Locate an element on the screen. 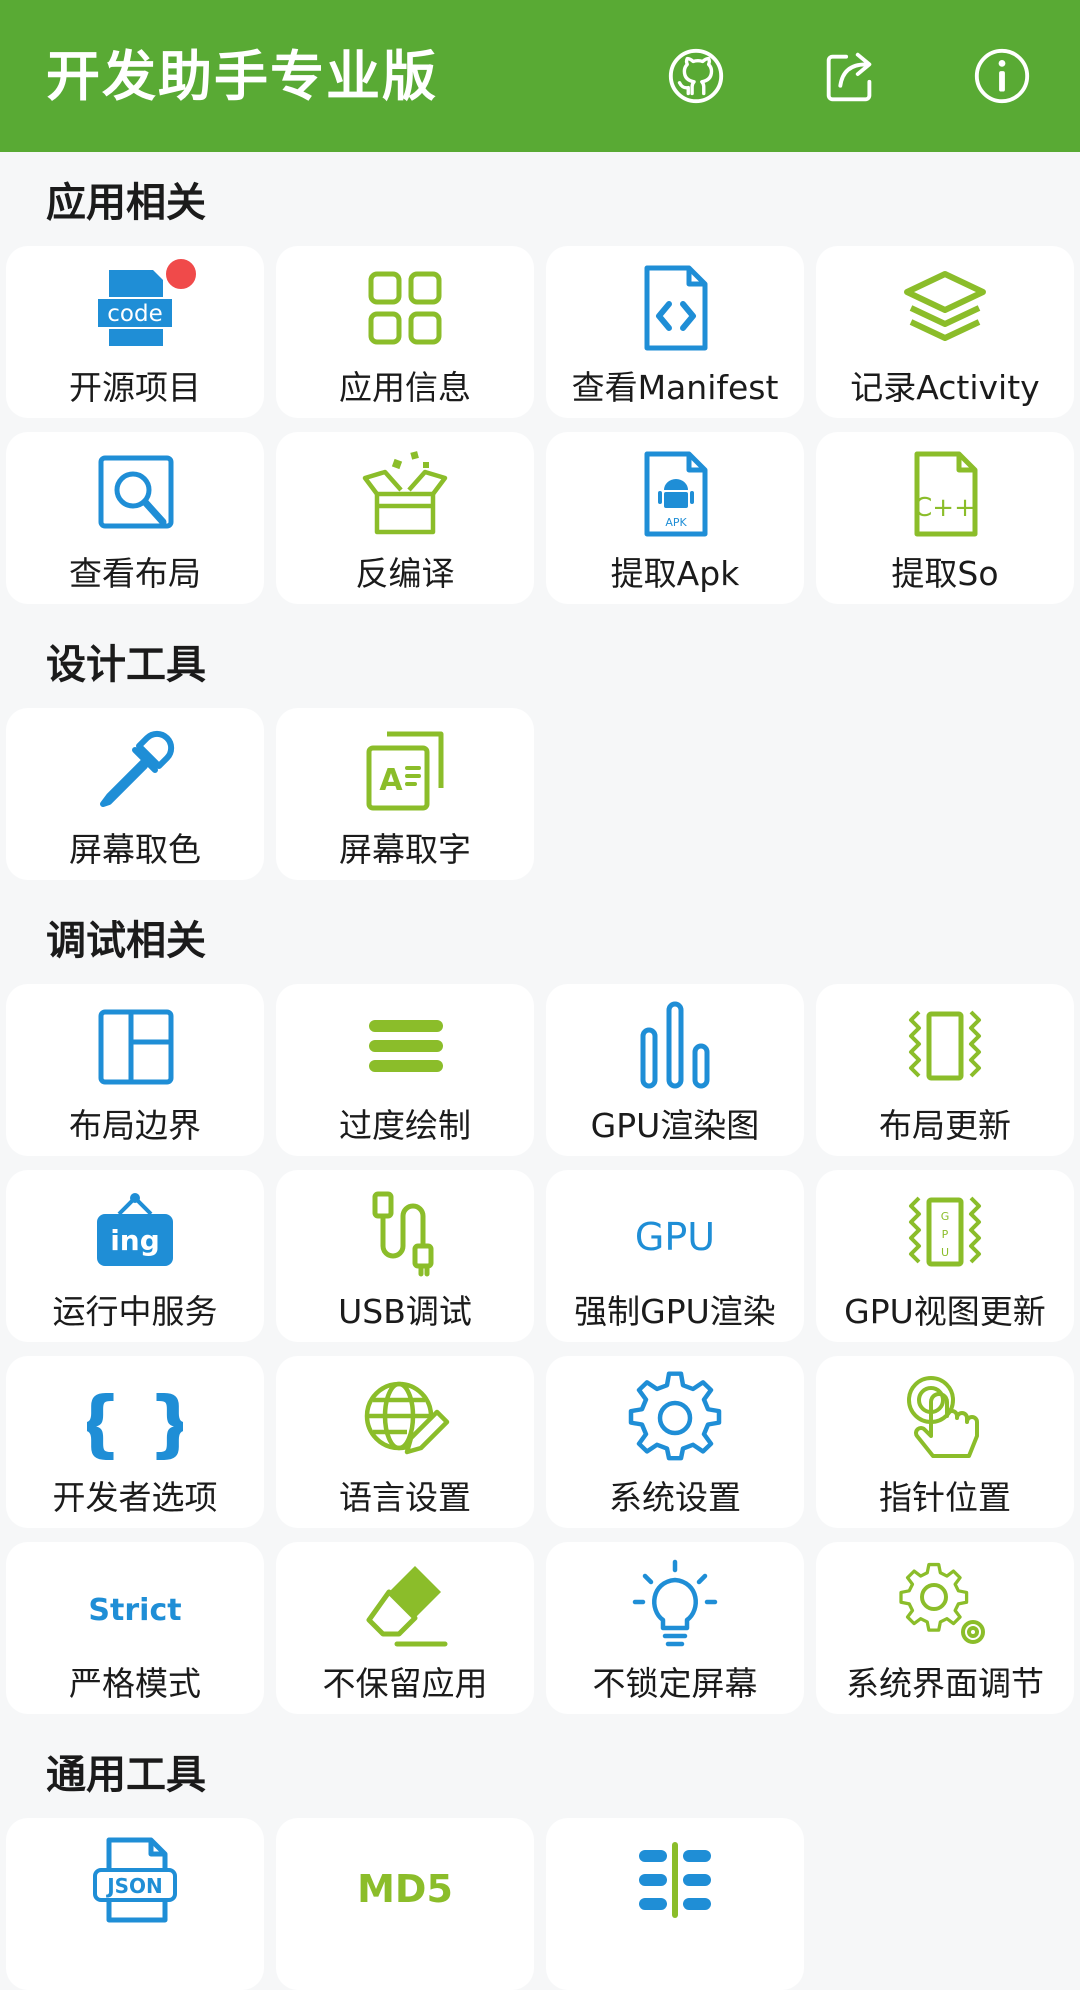 This screenshot has width=1080, height=1990. tool-usb-debugging: USB调试 is located at coordinates (405, 1256).